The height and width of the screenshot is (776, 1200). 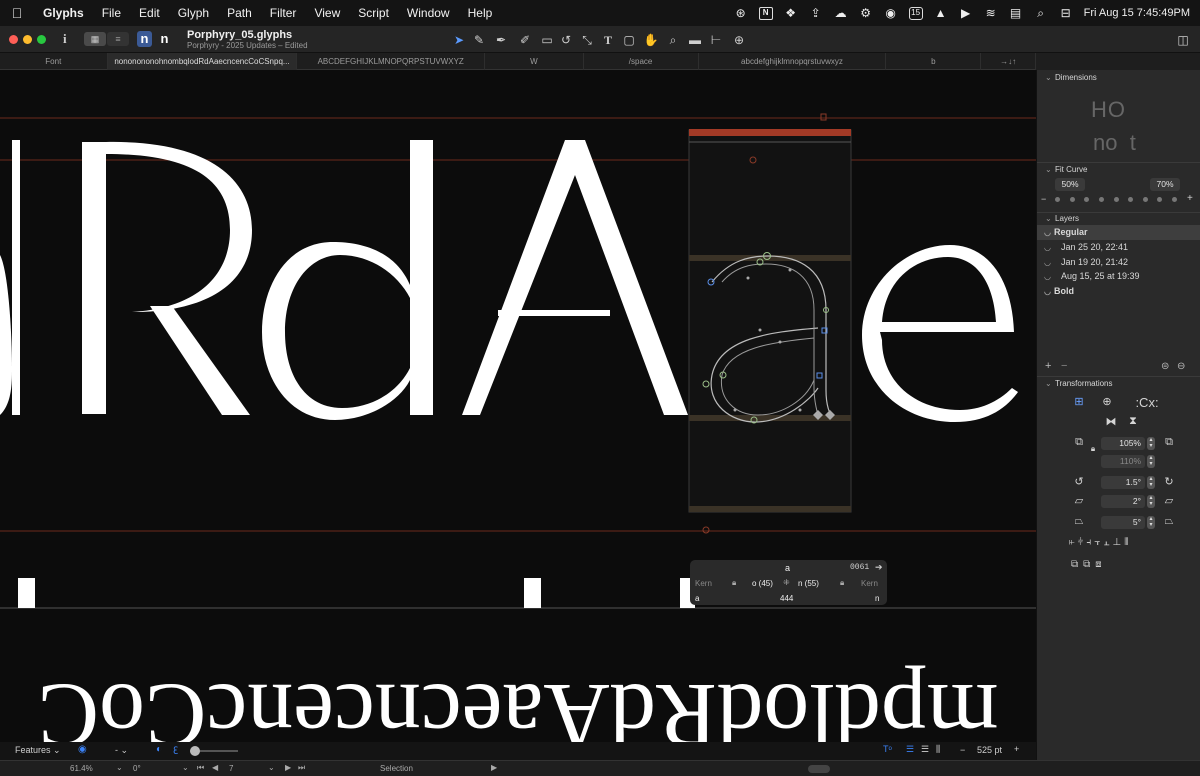 I want to click on color-mode-icon: ◐, so click(x=159, y=749).